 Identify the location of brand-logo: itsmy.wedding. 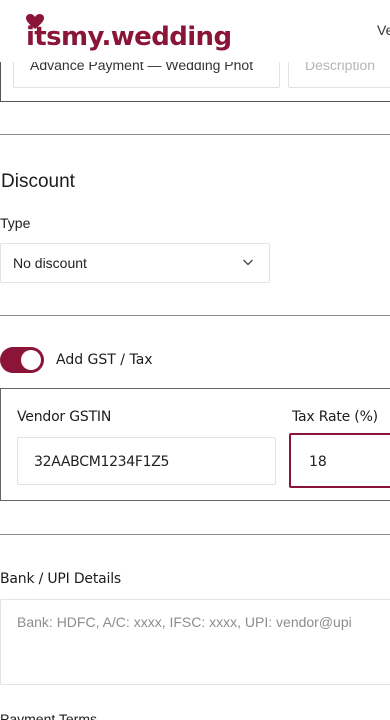
(129, 34).